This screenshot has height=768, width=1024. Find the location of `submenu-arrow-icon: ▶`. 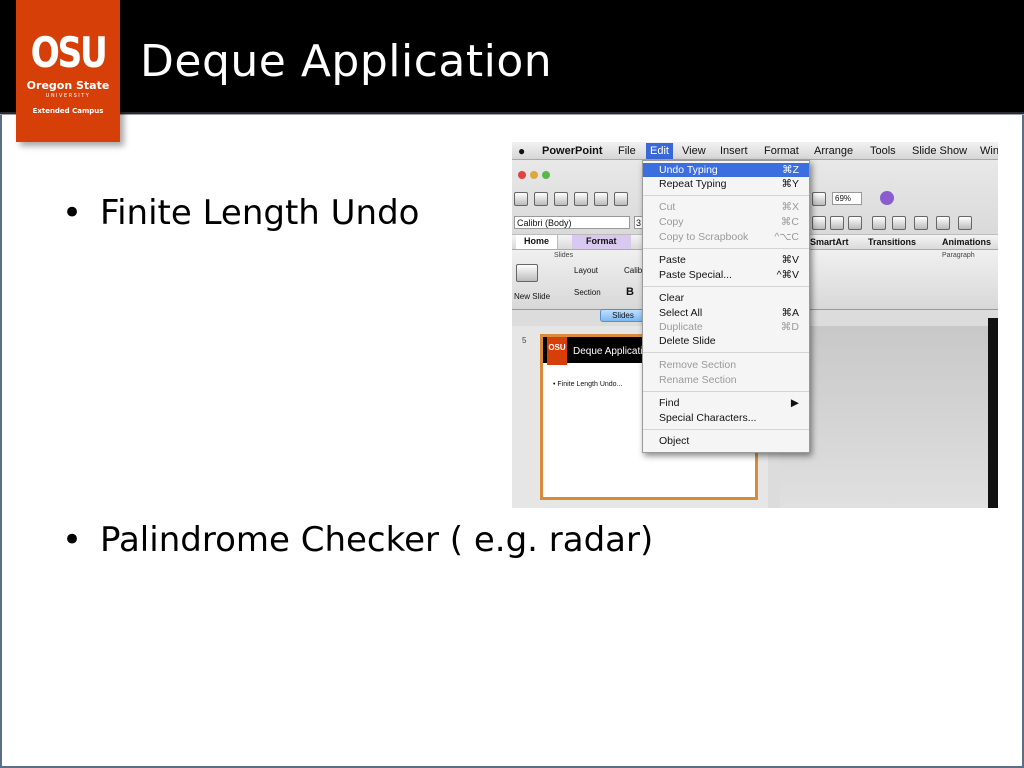

submenu-arrow-icon: ▶ is located at coordinates (794, 403).